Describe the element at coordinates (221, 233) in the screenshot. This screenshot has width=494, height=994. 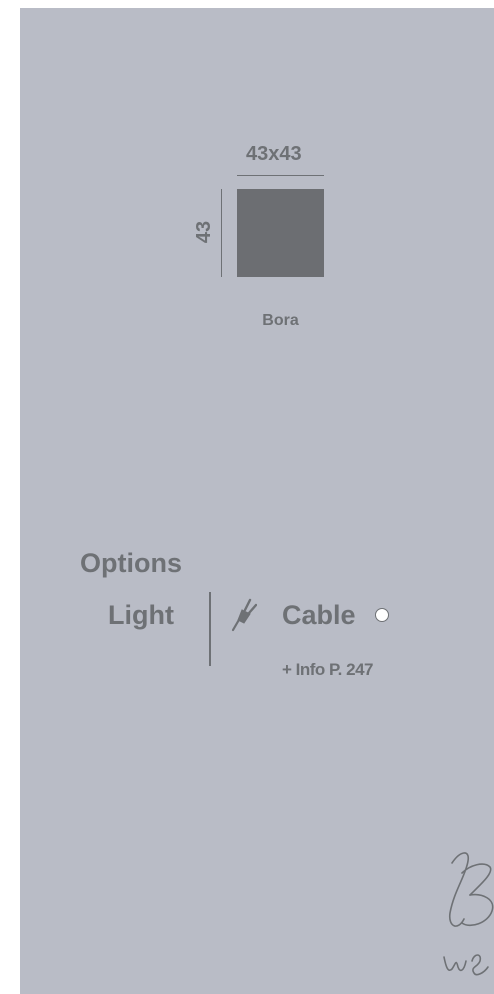
I see `dimension-side-line` at that location.